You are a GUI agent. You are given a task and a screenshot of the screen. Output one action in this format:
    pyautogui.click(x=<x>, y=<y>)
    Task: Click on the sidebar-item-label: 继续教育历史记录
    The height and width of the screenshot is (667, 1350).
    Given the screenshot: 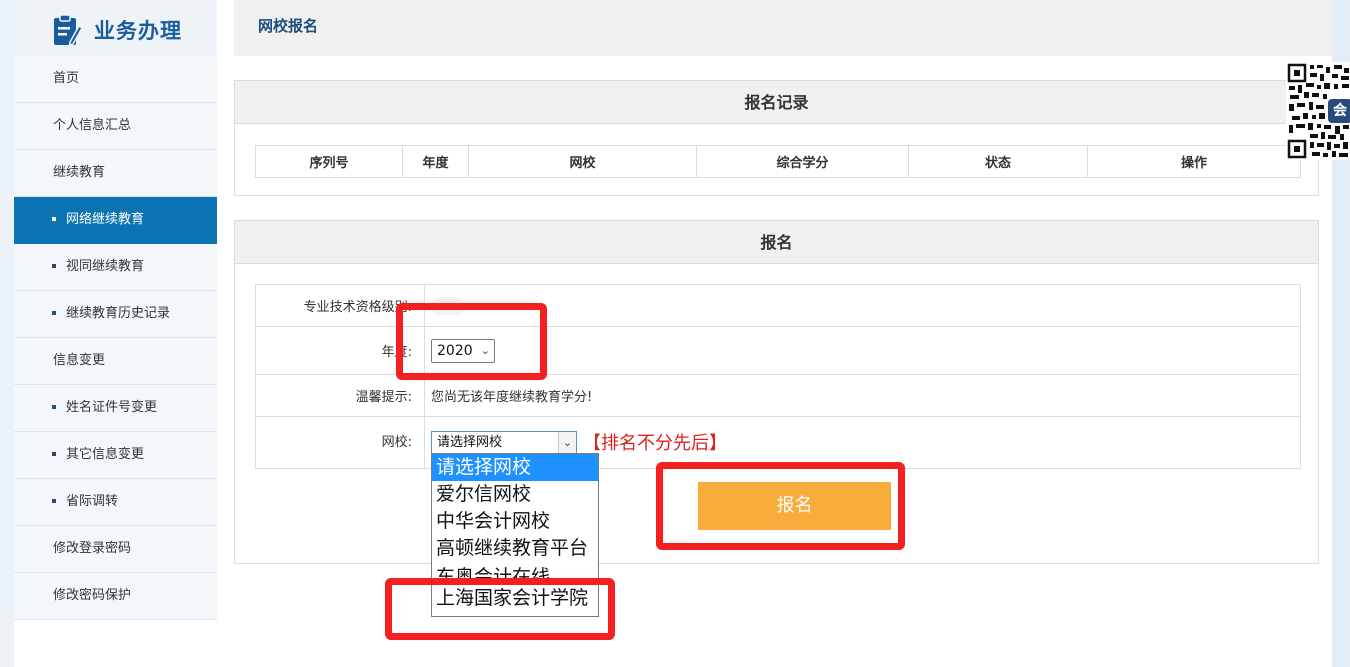 What is the action you would take?
    pyautogui.click(x=118, y=313)
    